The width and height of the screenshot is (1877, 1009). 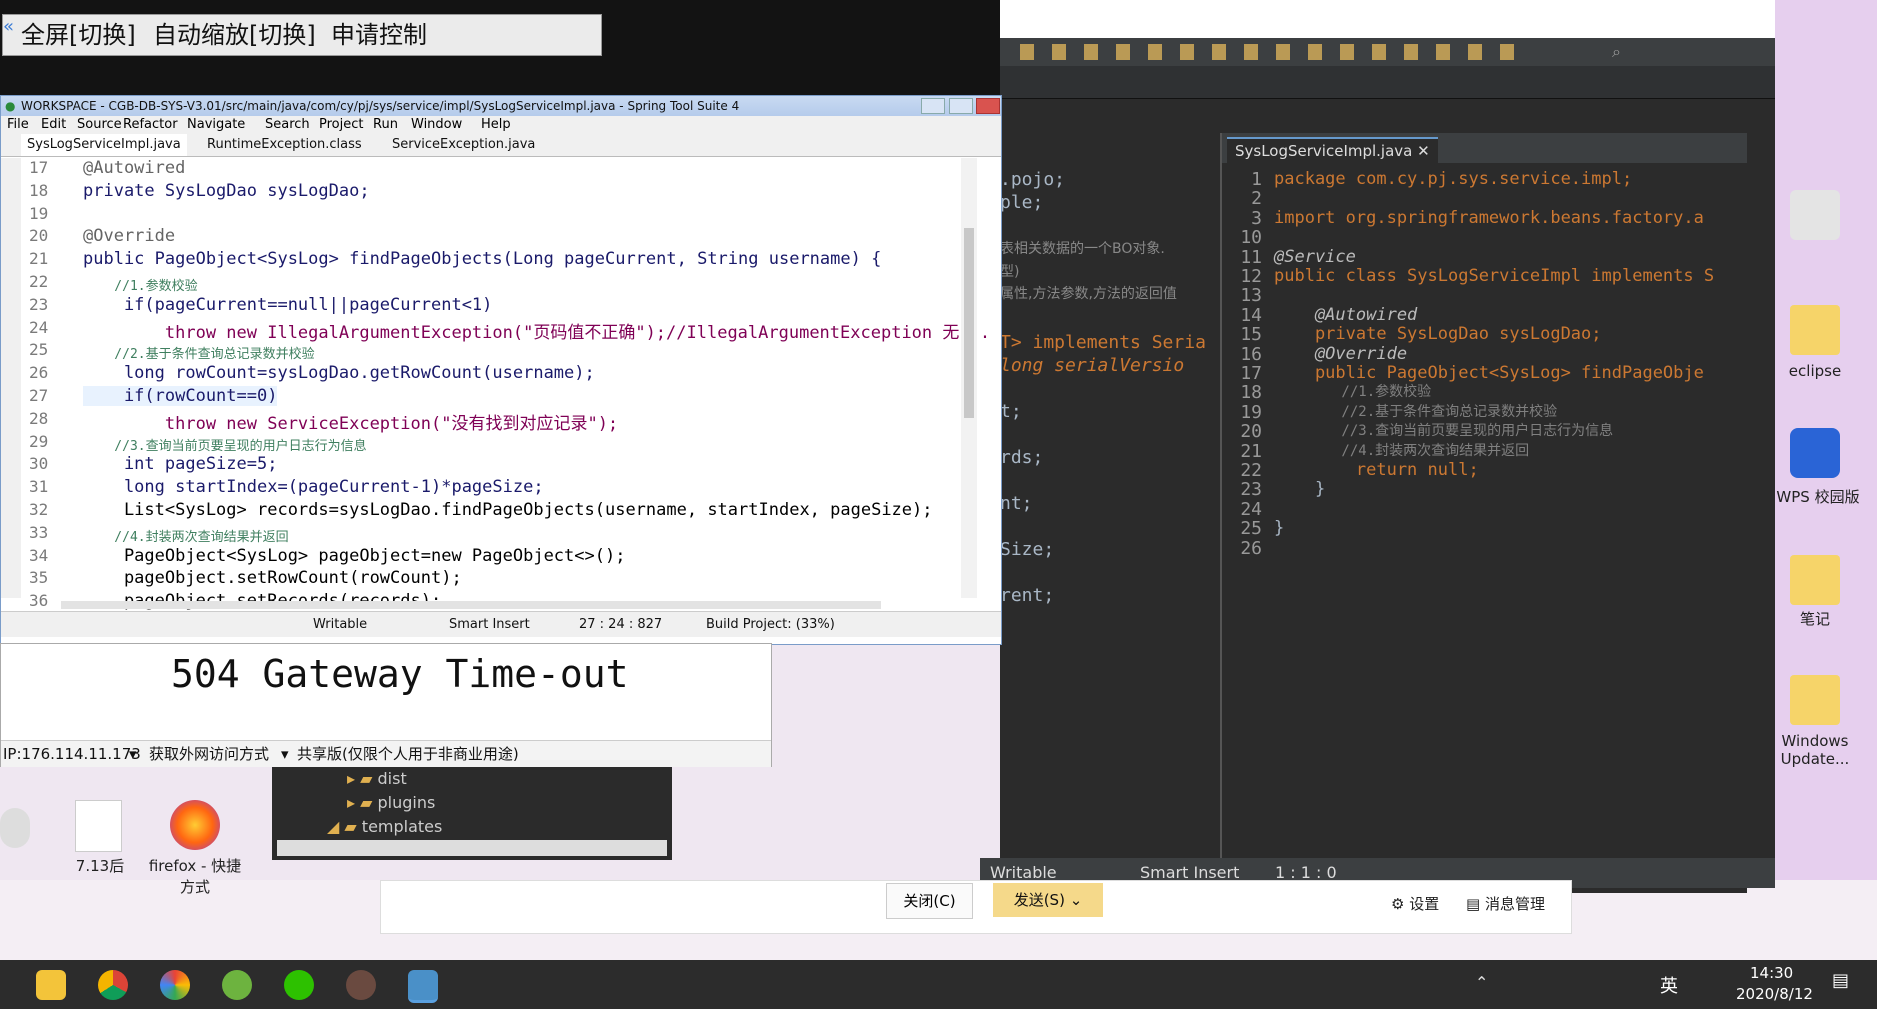 What do you see at coordinates (1815, 580) in the screenshot?
I see `notes-folder-icon` at bounding box center [1815, 580].